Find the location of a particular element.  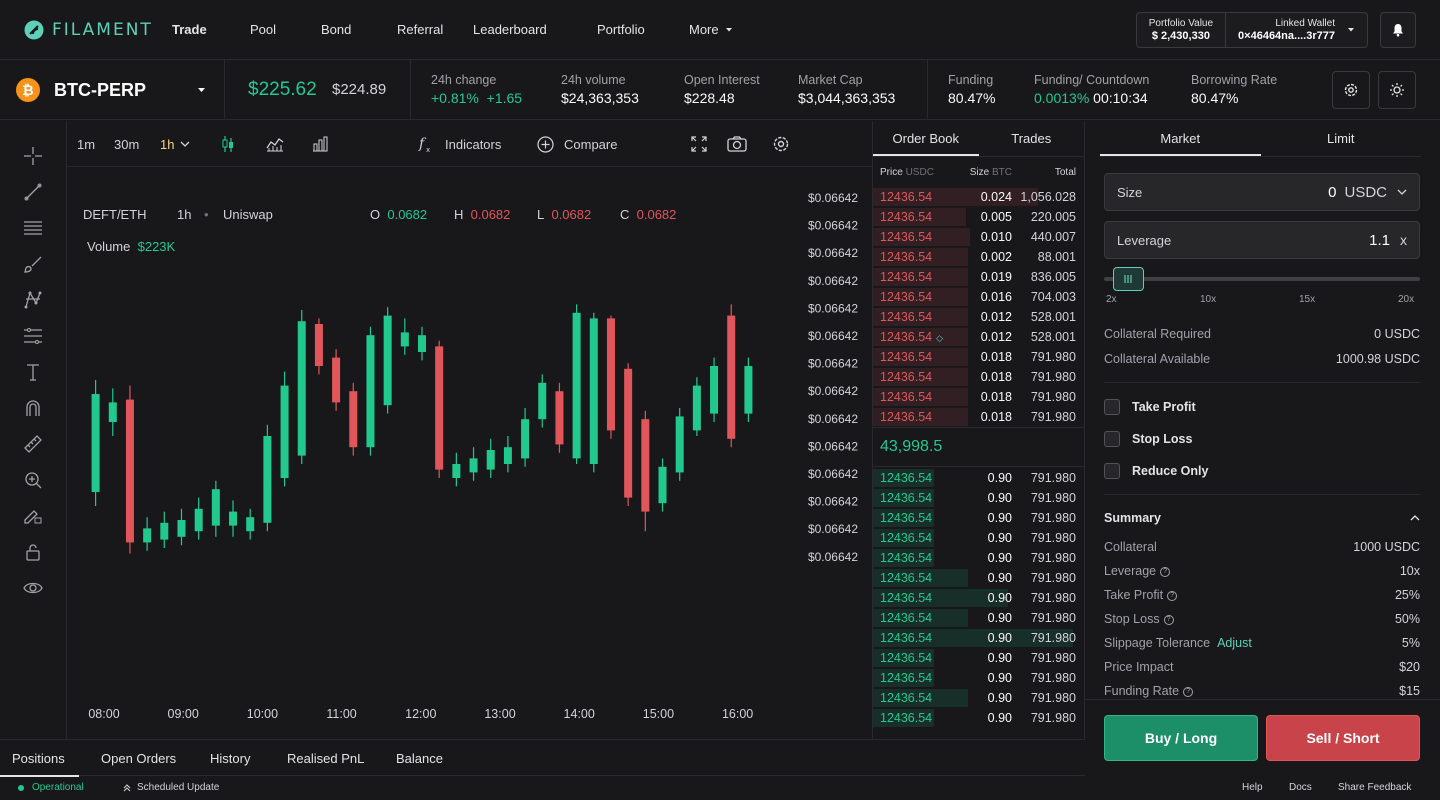

adjust-slippage-link: Adjust is located at coordinates (1234, 643).